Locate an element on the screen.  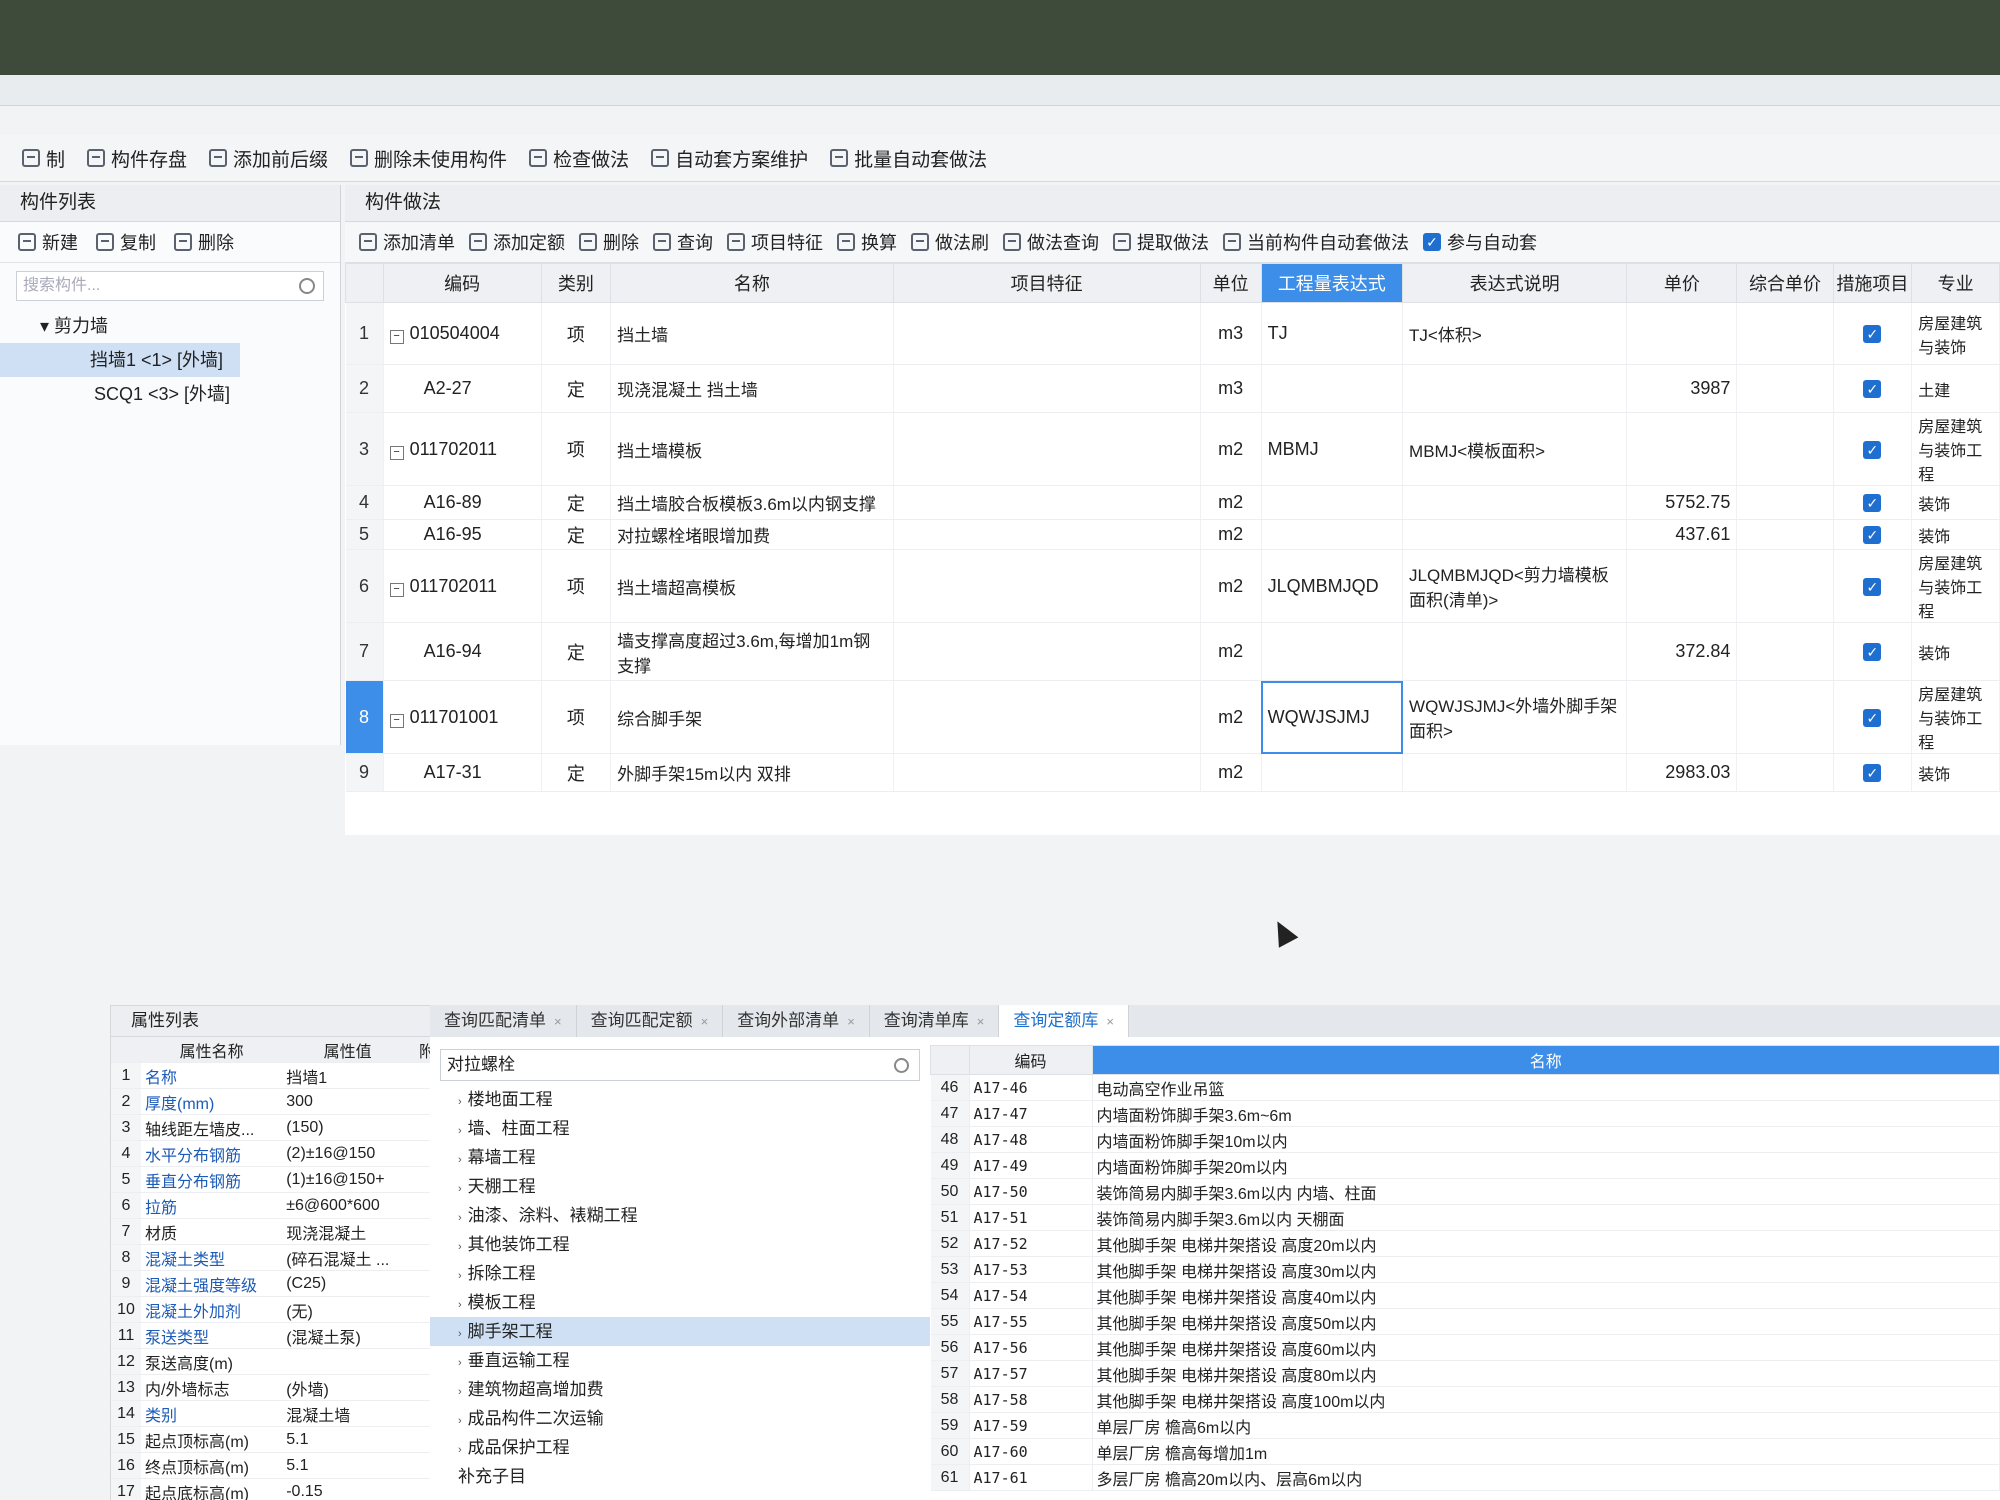
quota-name: 装饰简易内脚手架3.6m以内 天棚面 is located at coordinates (1546, 1217).